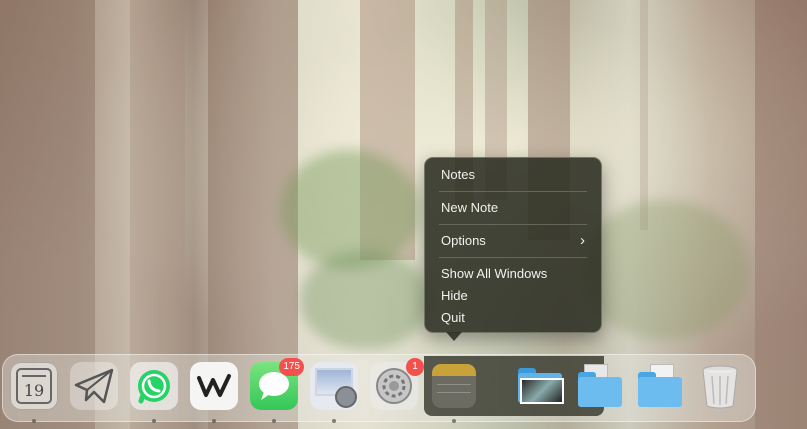 The height and width of the screenshot is (429, 807). I want to click on w-logo-icon, so click(214, 385).